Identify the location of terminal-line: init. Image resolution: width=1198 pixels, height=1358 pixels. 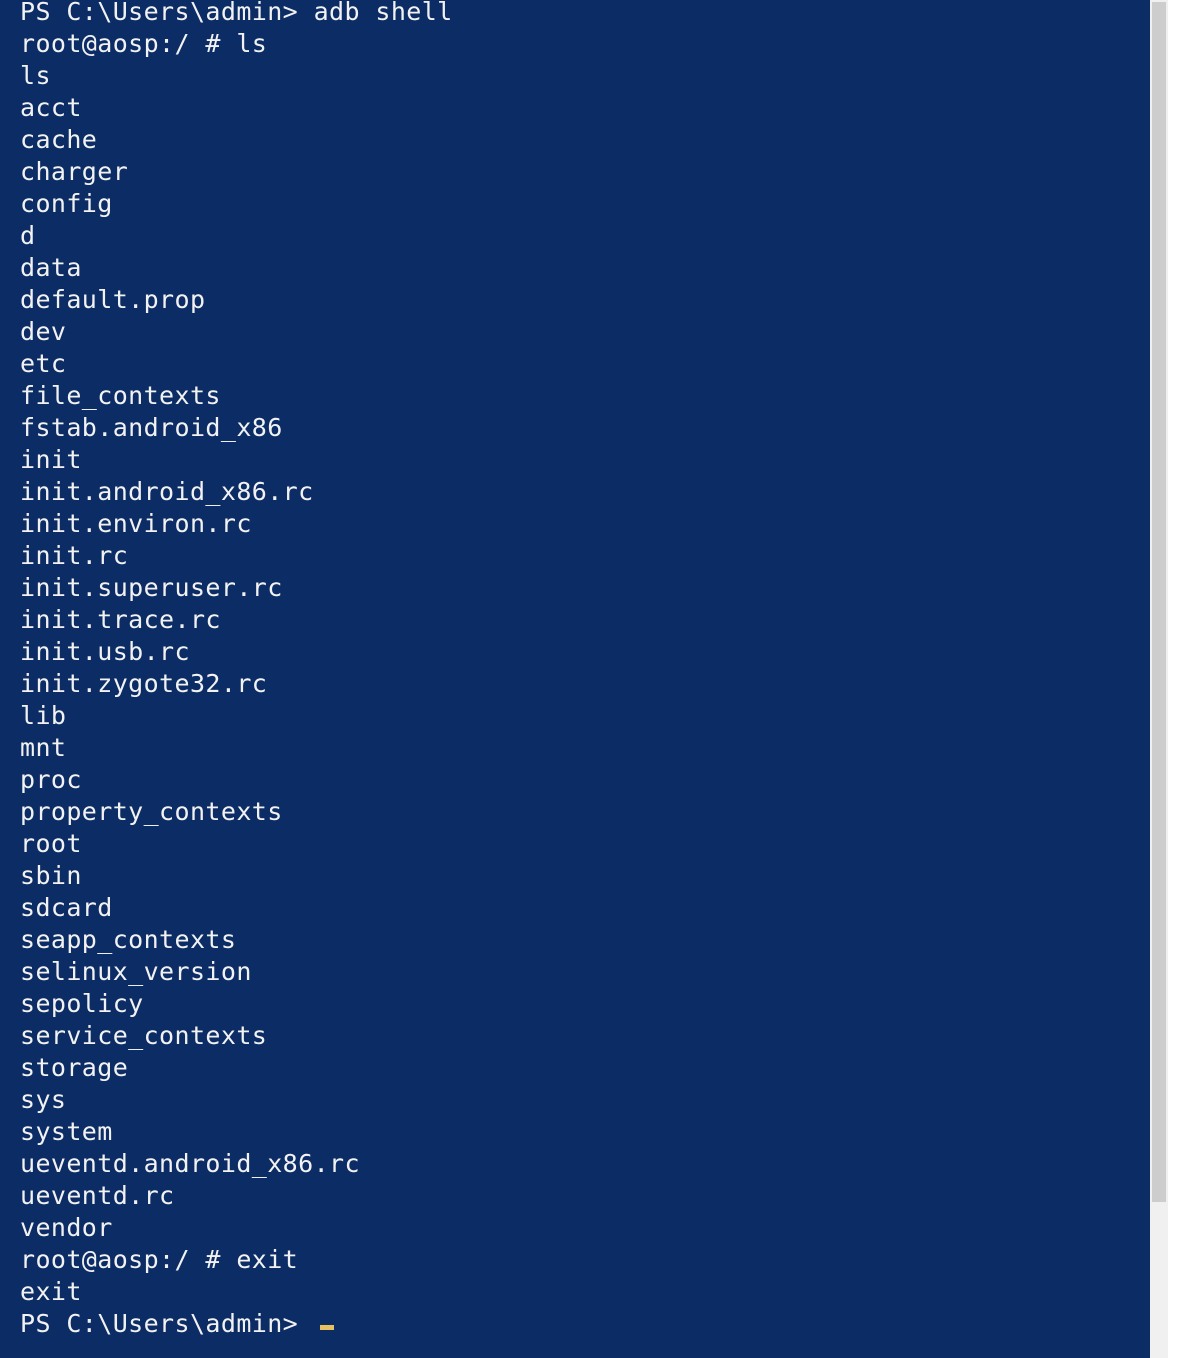
(51, 459).